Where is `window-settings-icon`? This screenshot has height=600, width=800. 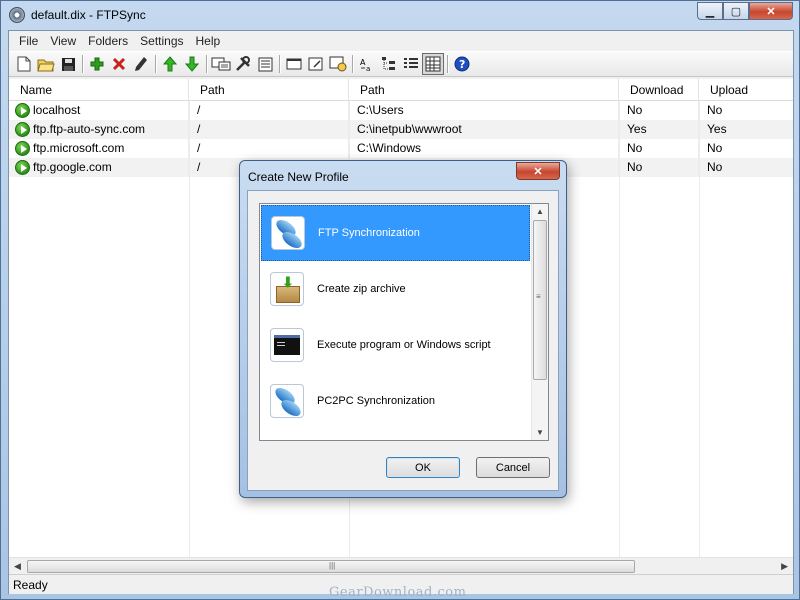 window-settings-icon is located at coordinates (338, 64).